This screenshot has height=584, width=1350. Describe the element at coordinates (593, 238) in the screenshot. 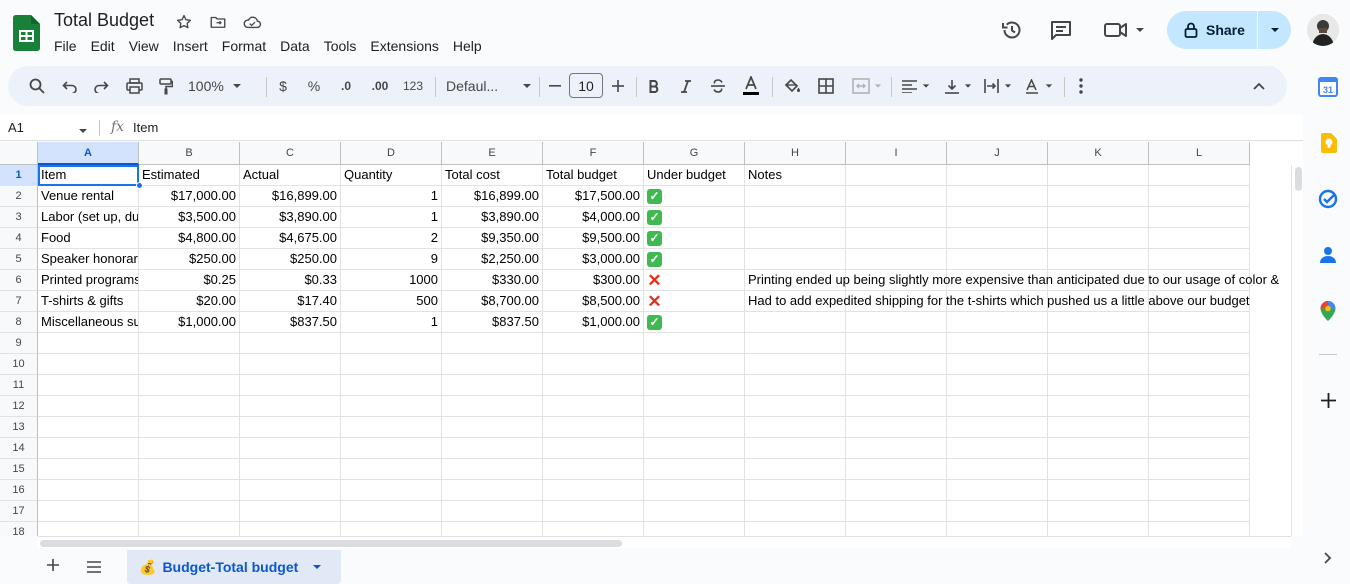

I see `cell: $9,500.00` at that location.